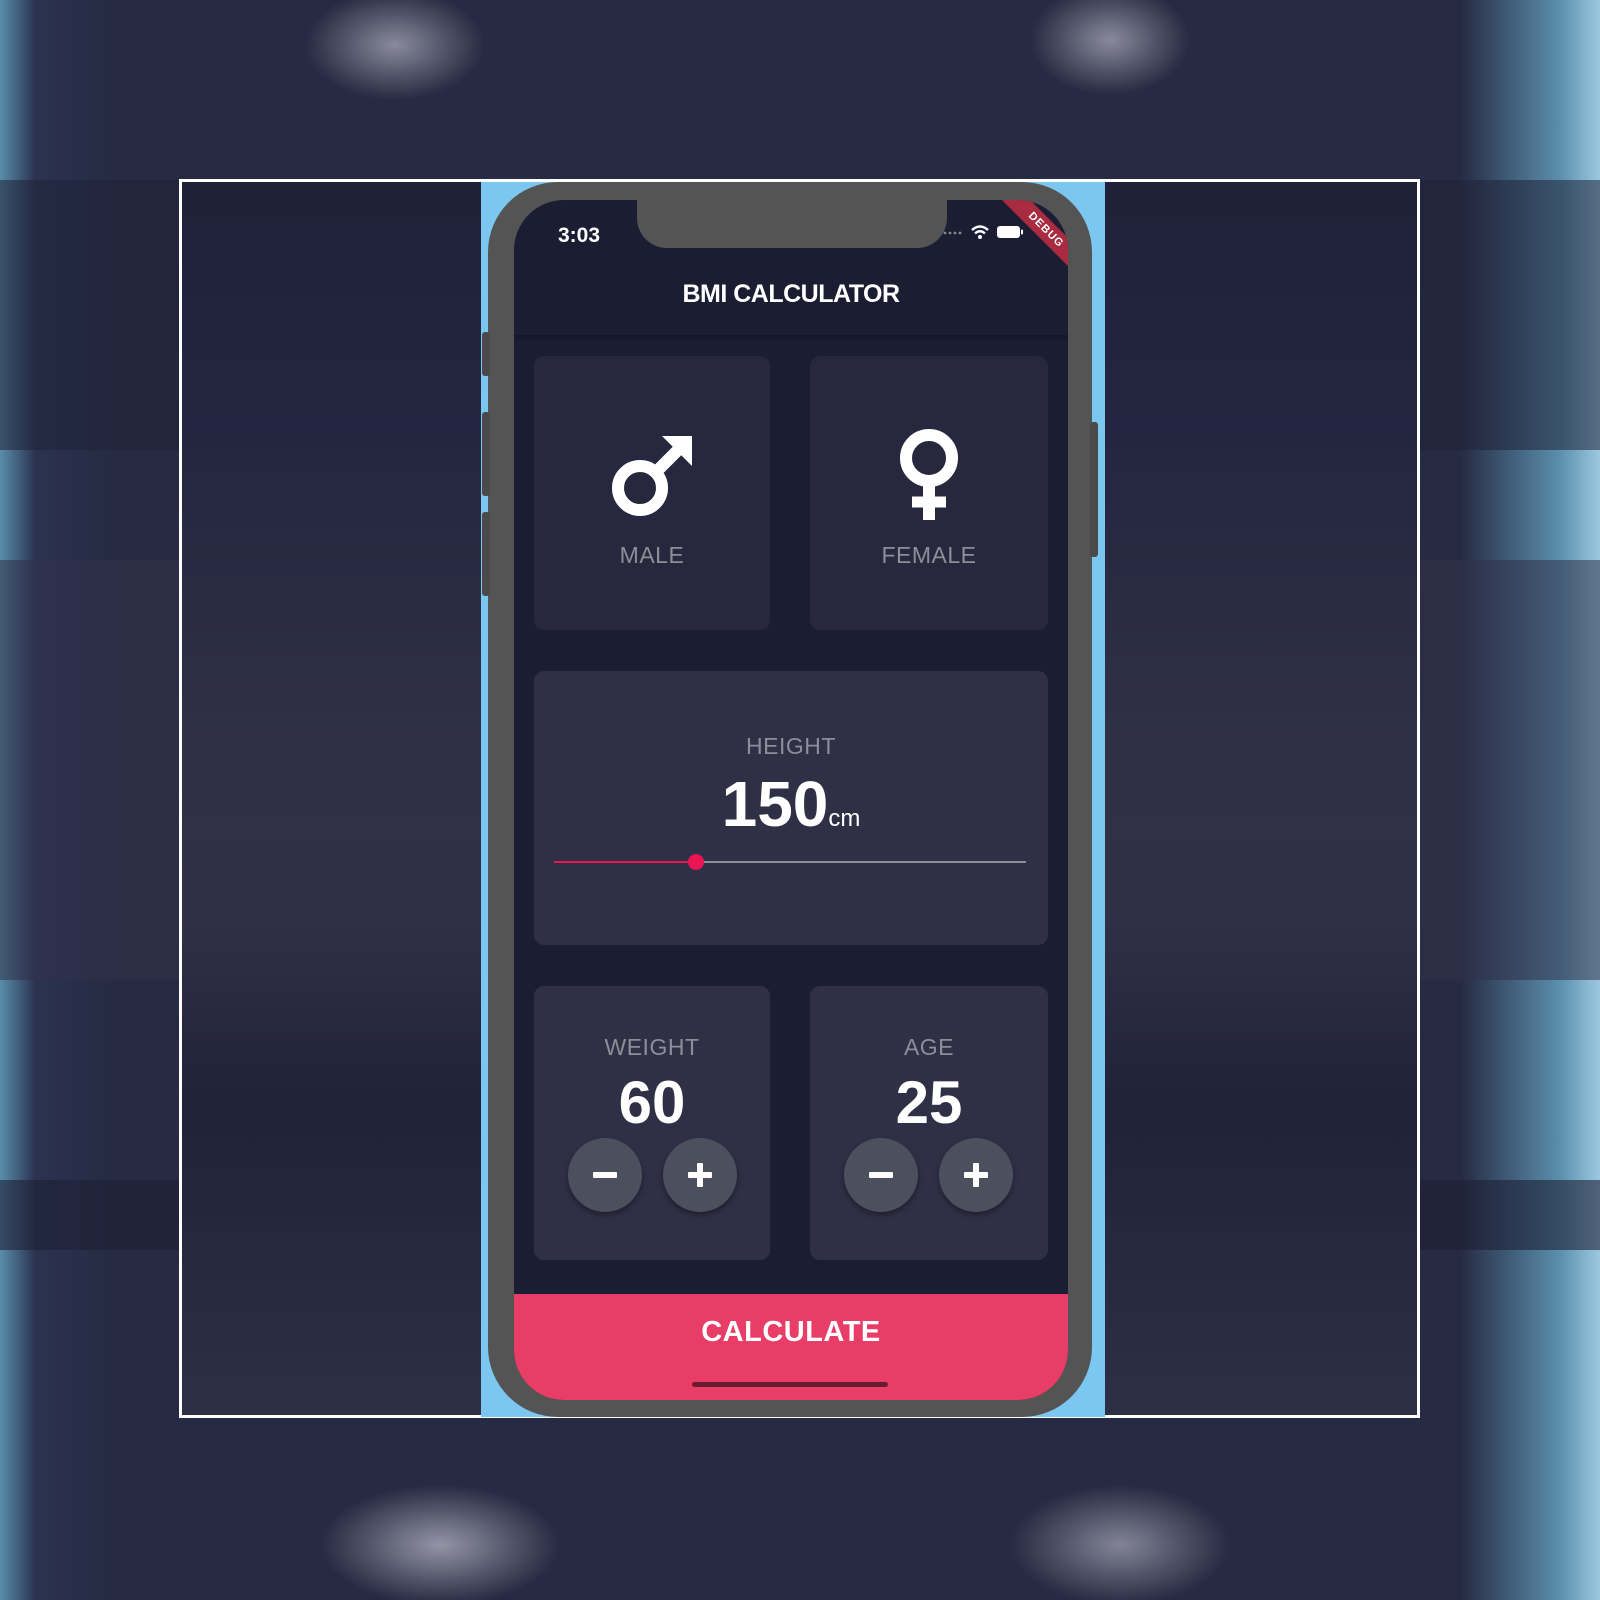  I want to click on wifi-icon, so click(980, 232).